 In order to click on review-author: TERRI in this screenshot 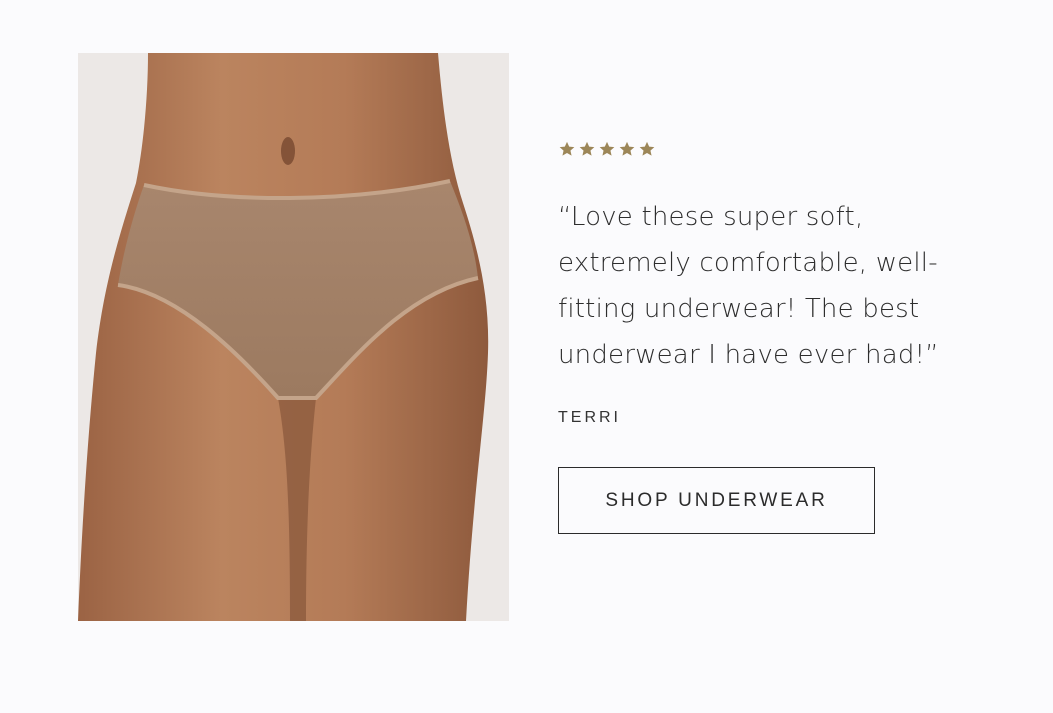, I will do `click(589, 417)`.